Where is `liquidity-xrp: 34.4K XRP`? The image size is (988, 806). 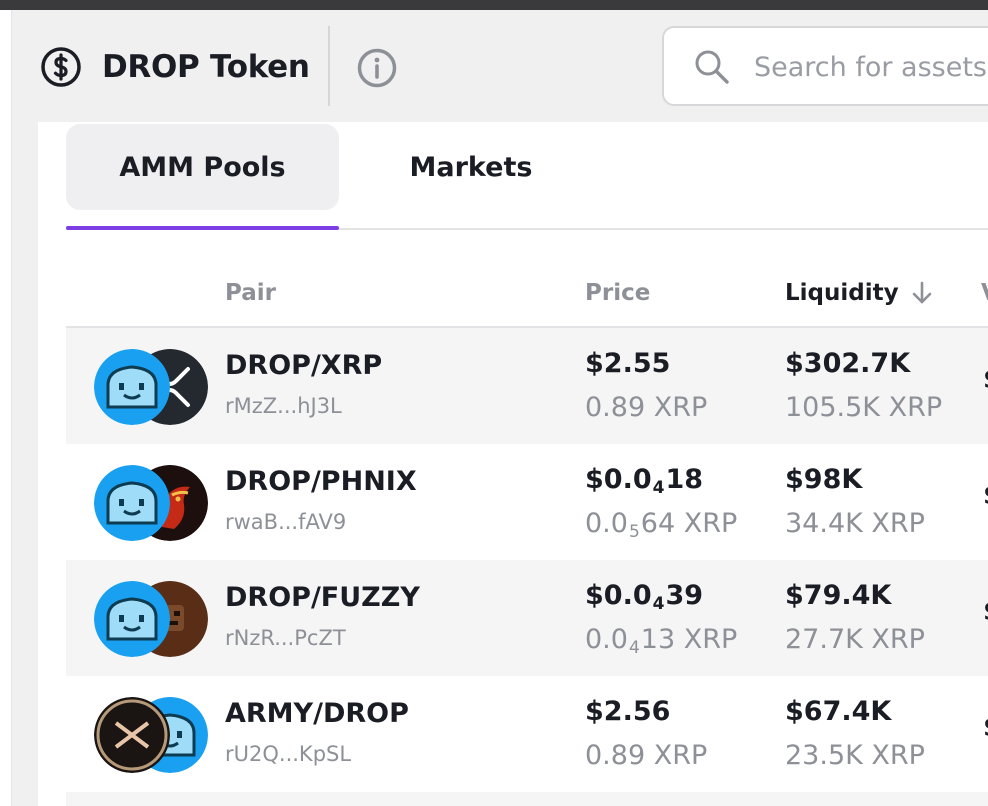
liquidity-xrp: 34.4K XRP is located at coordinates (855, 523).